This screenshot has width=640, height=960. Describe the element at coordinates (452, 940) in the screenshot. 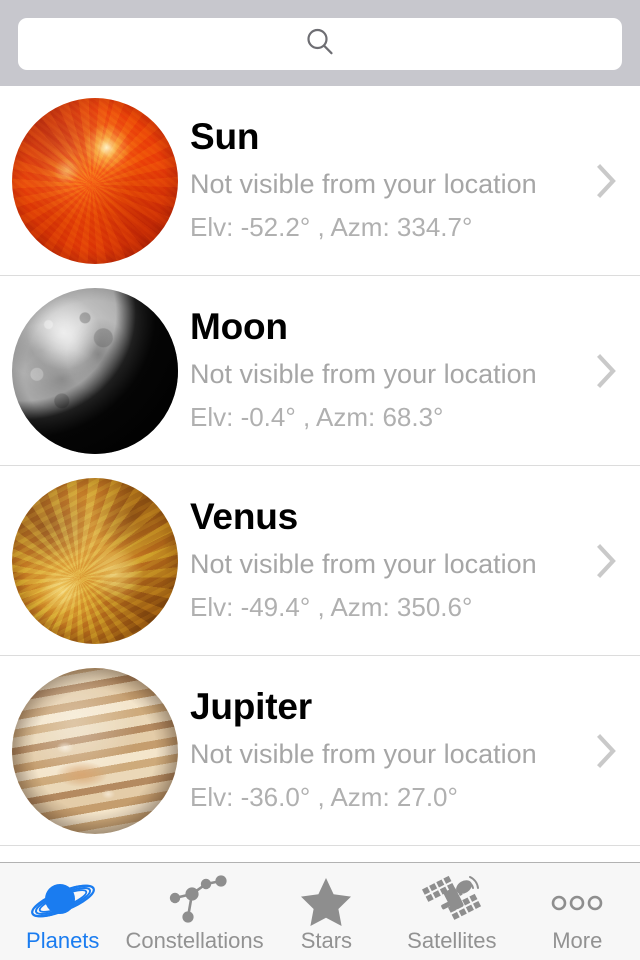

I see `tab-label: Satellites` at that location.